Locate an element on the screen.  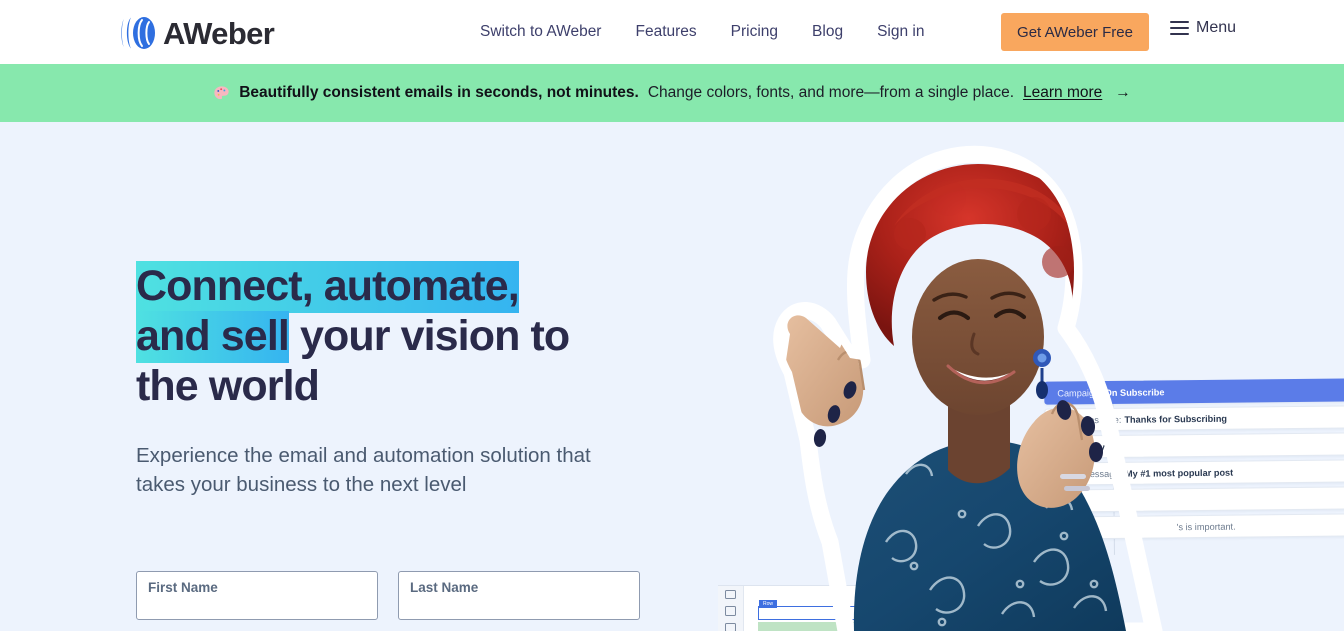
headline-highlight-2: and sell is located at coordinates (213, 336).